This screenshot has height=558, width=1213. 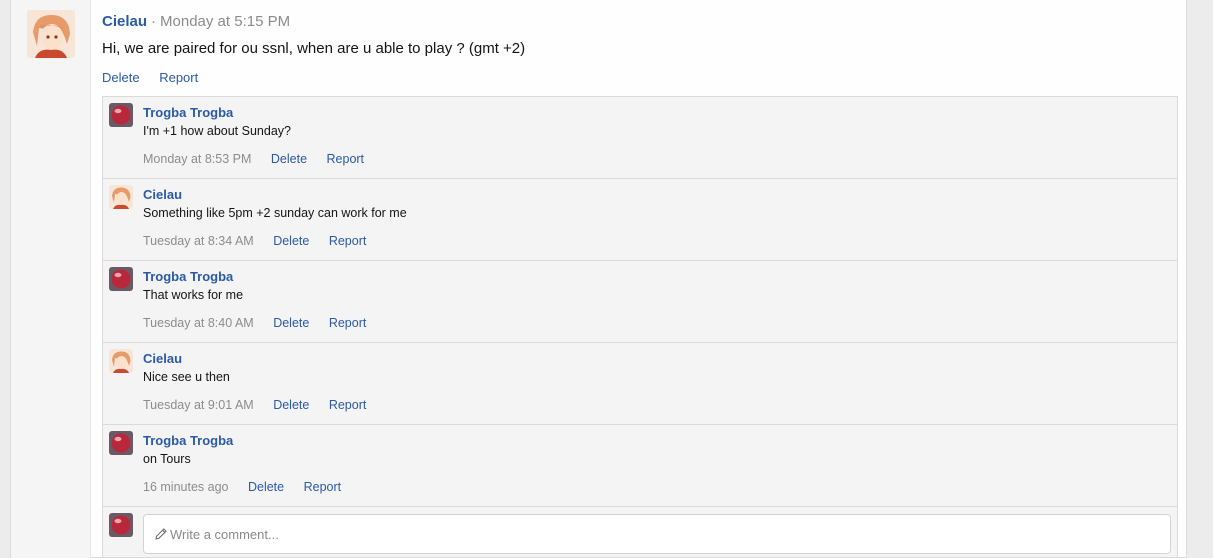 What do you see at coordinates (217, 131) in the screenshot?
I see `comment-text: I'm +1 how about Sunday?` at bounding box center [217, 131].